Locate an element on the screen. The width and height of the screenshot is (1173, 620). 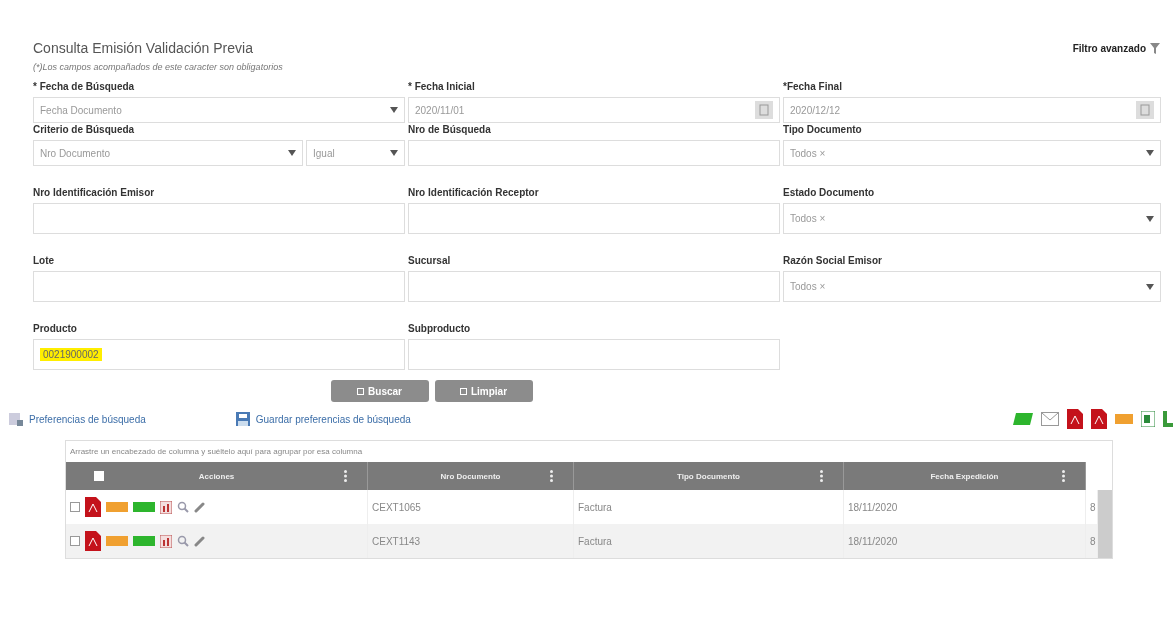
save-icon is located at coordinates (242, 419).